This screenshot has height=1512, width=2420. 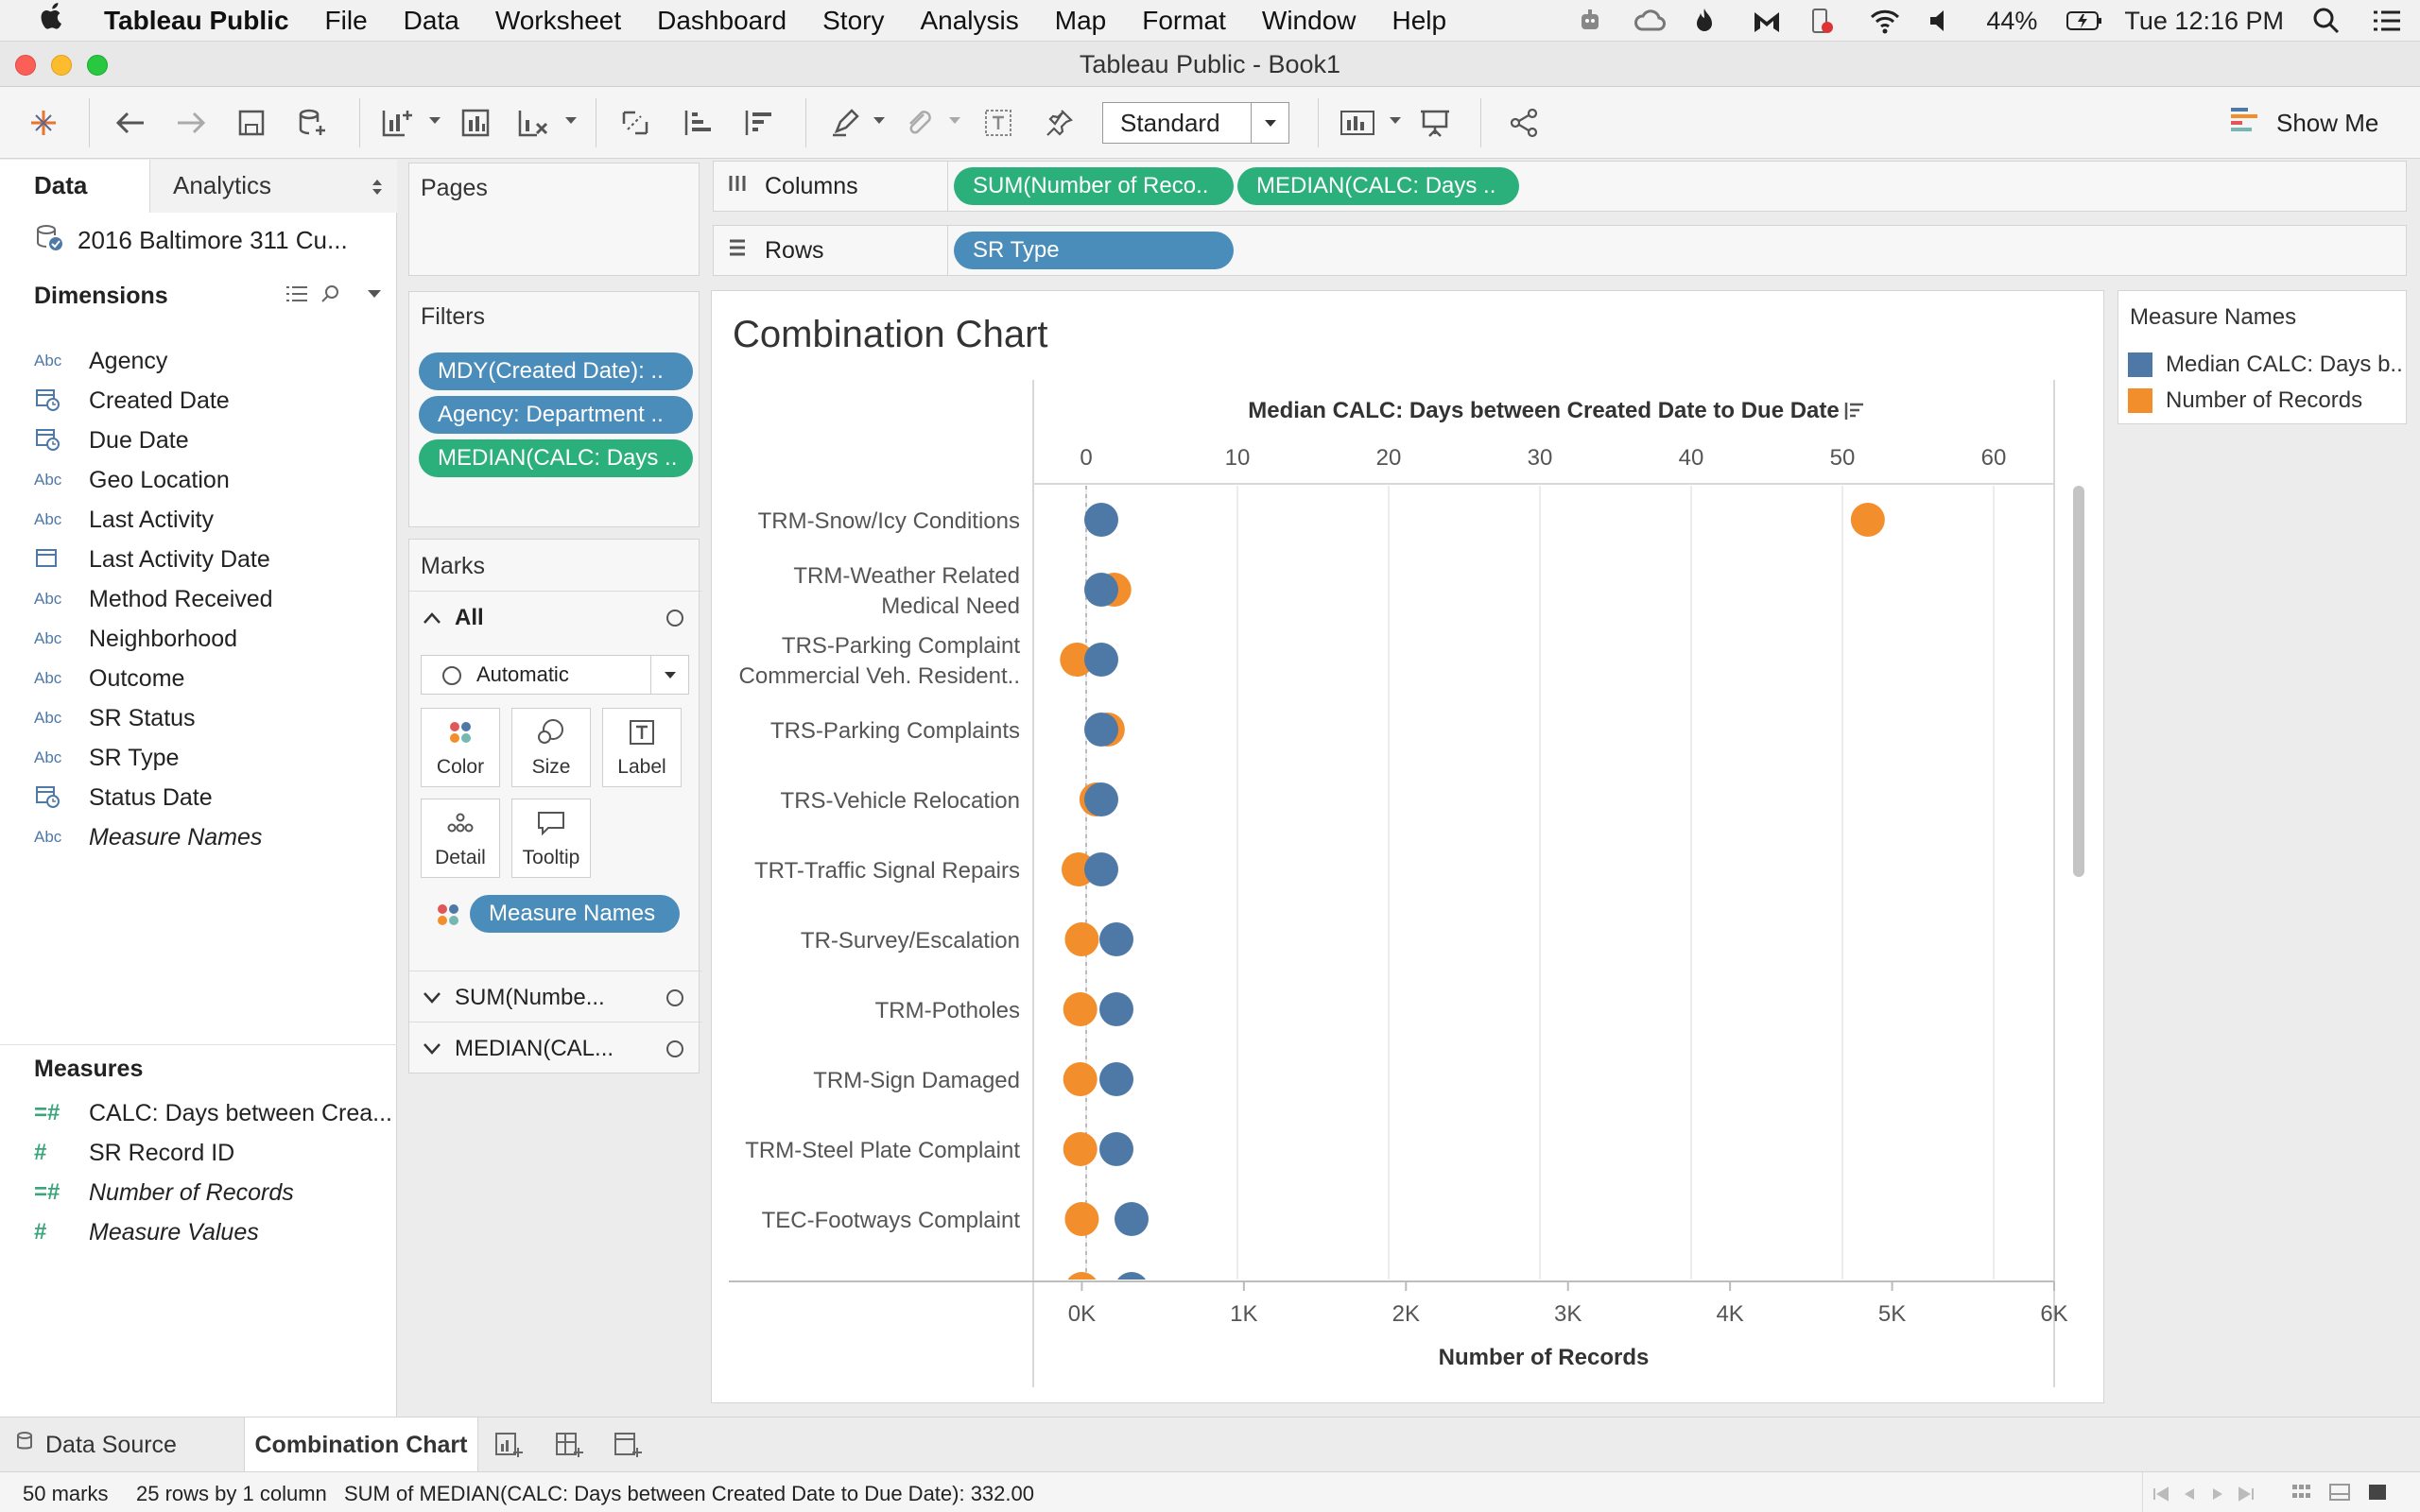 What do you see at coordinates (556, 415) in the screenshot?
I see `filter-pill-agency: Agency: Department ..` at bounding box center [556, 415].